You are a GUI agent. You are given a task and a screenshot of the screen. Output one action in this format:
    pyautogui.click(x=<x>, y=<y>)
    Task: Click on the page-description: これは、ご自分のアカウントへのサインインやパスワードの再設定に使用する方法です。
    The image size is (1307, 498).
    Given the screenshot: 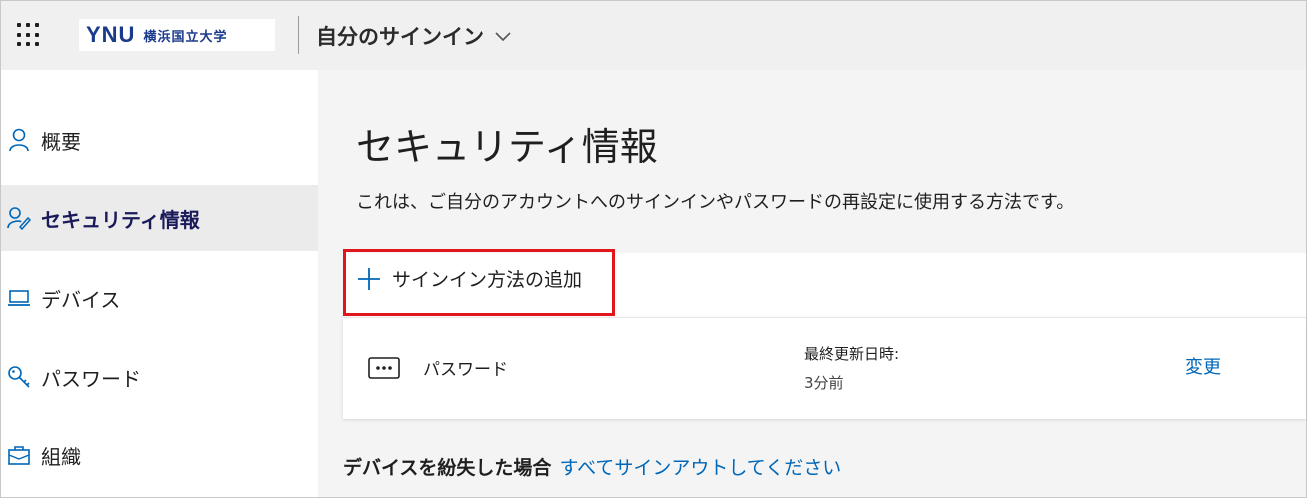 What is the action you would take?
    pyautogui.click(x=715, y=202)
    